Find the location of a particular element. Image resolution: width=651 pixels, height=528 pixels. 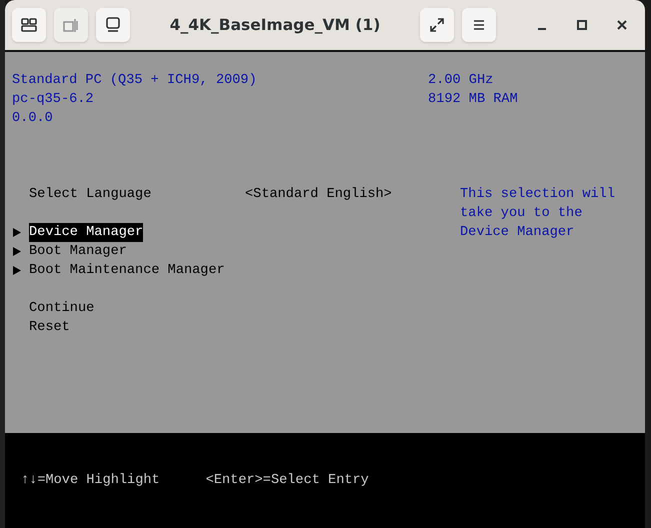

device-icon is located at coordinates (71, 25).